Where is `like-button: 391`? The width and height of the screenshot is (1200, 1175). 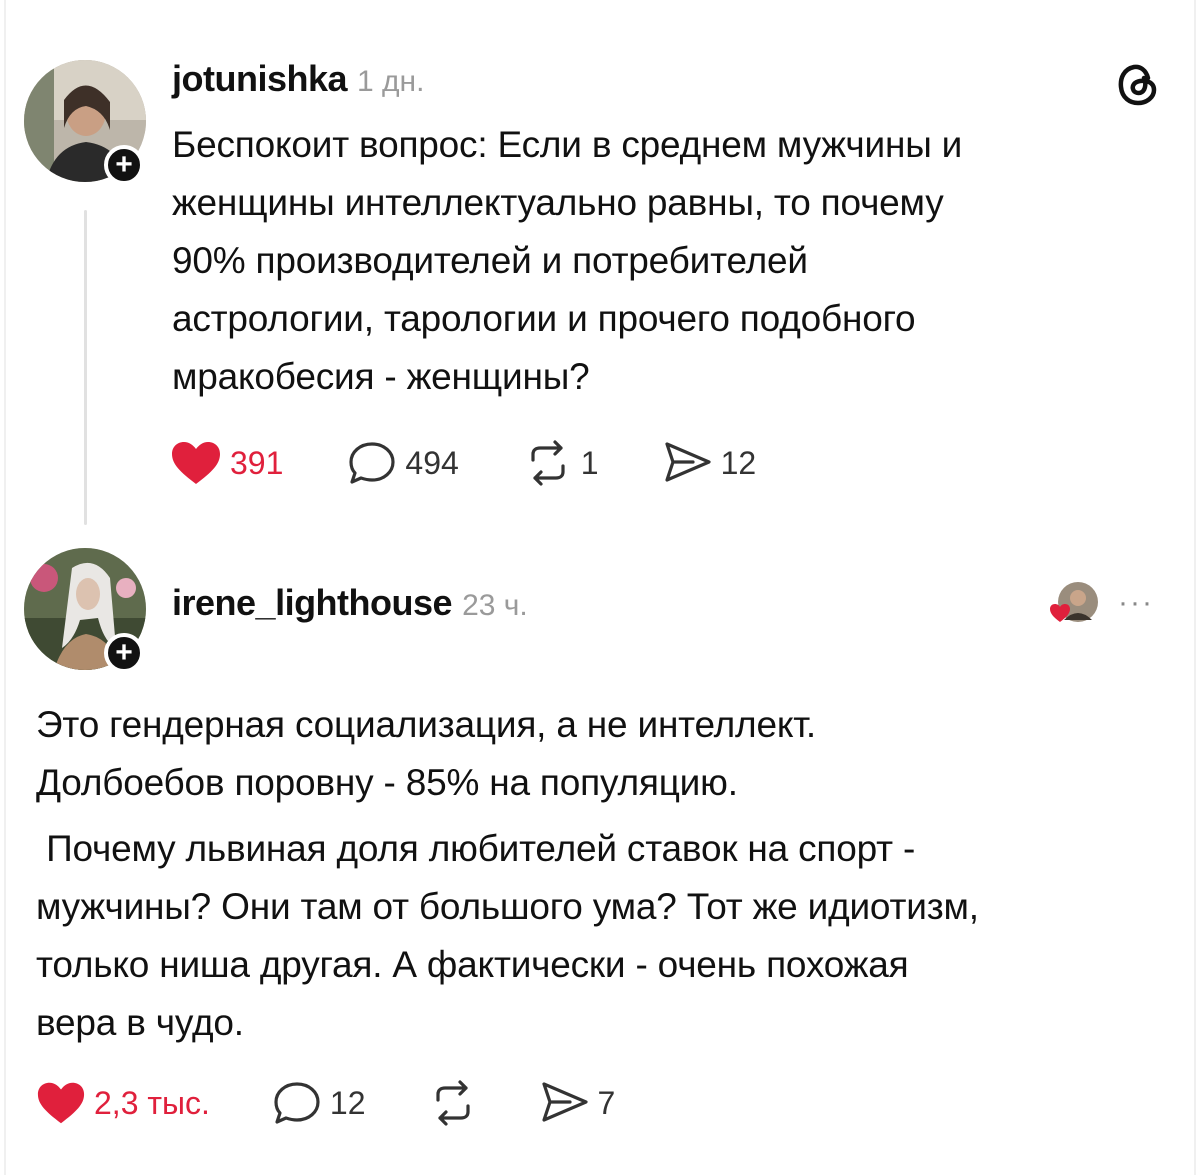
like-button: 391 is located at coordinates (226, 463).